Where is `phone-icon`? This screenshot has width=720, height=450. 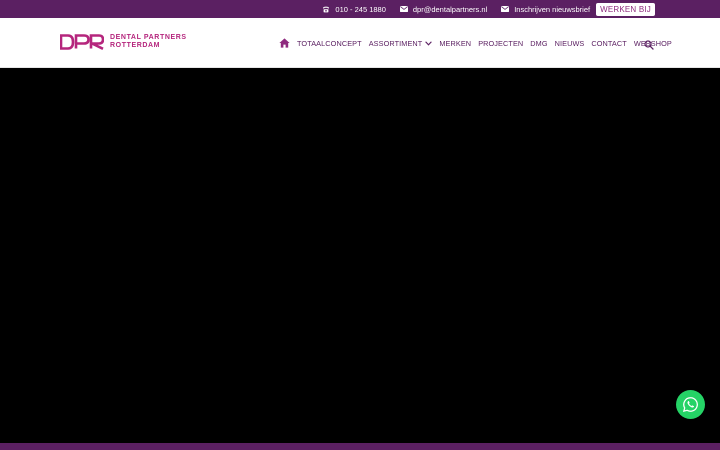 phone-icon is located at coordinates (326, 9).